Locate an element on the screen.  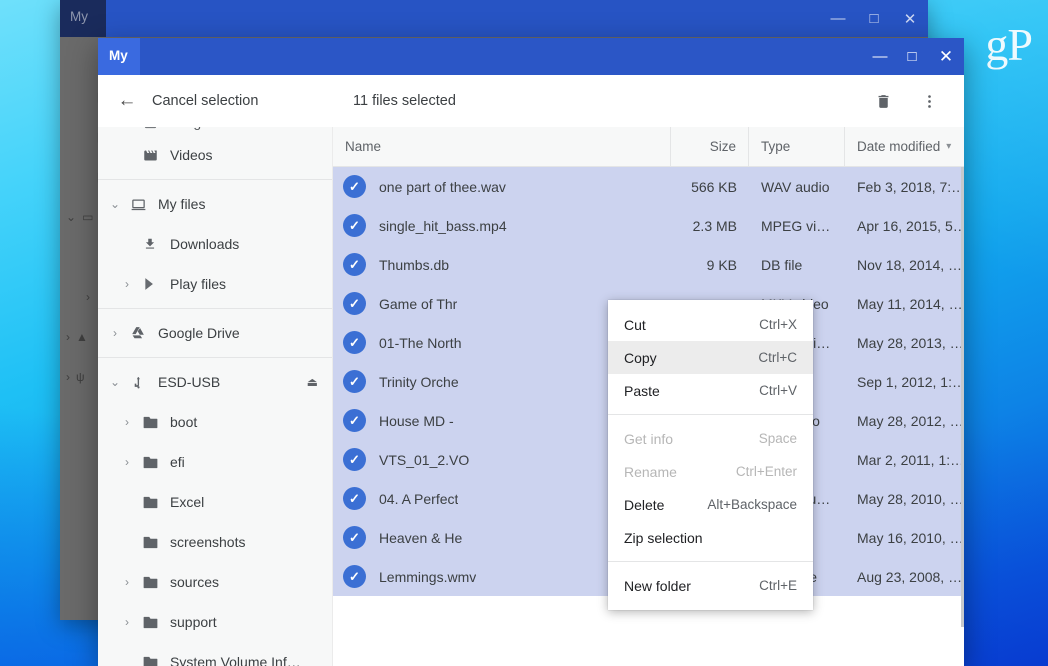
file-name-label: Game of Thr is located at coordinates (418, 303).